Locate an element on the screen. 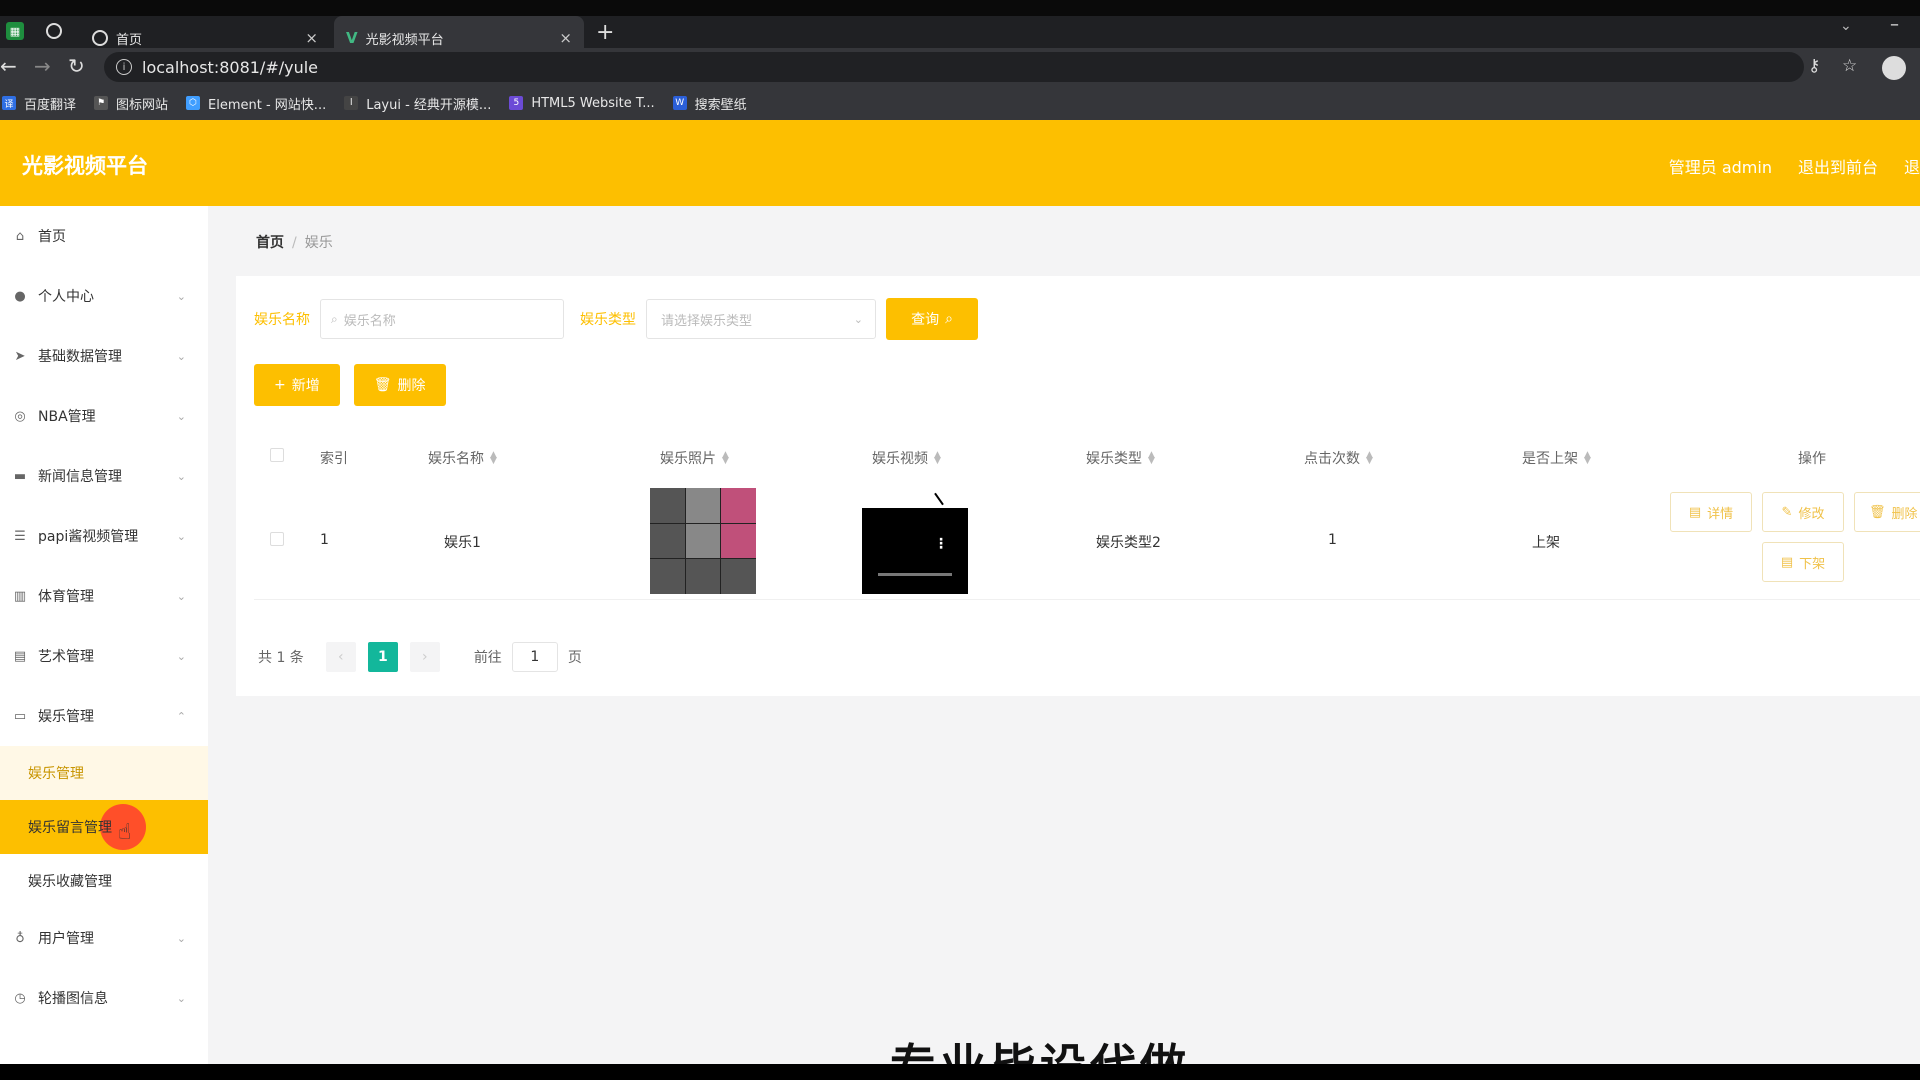  sidebar-item-profile: ● 个人中心 ⌄ is located at coordinates (104, 296).